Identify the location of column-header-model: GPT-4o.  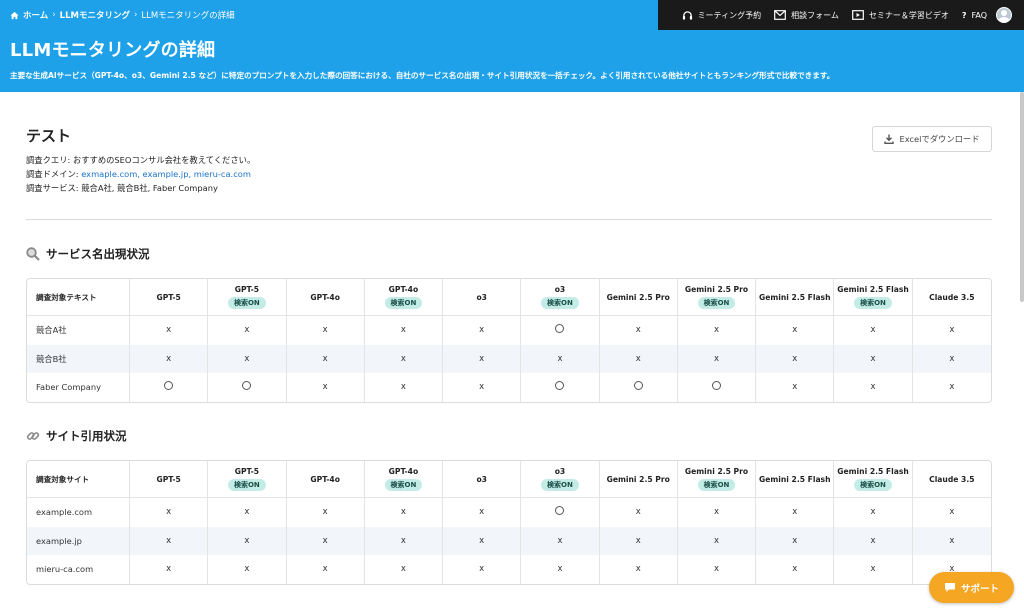
(325, 479).